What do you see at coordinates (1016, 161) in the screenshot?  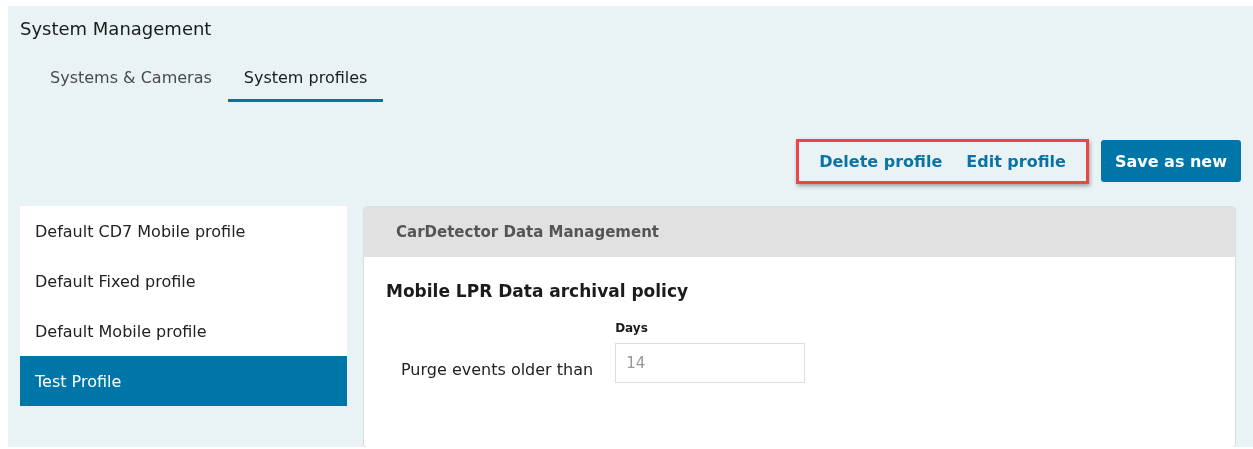 I see `action-link: Edit profile` at bounding box center [1016, 161].